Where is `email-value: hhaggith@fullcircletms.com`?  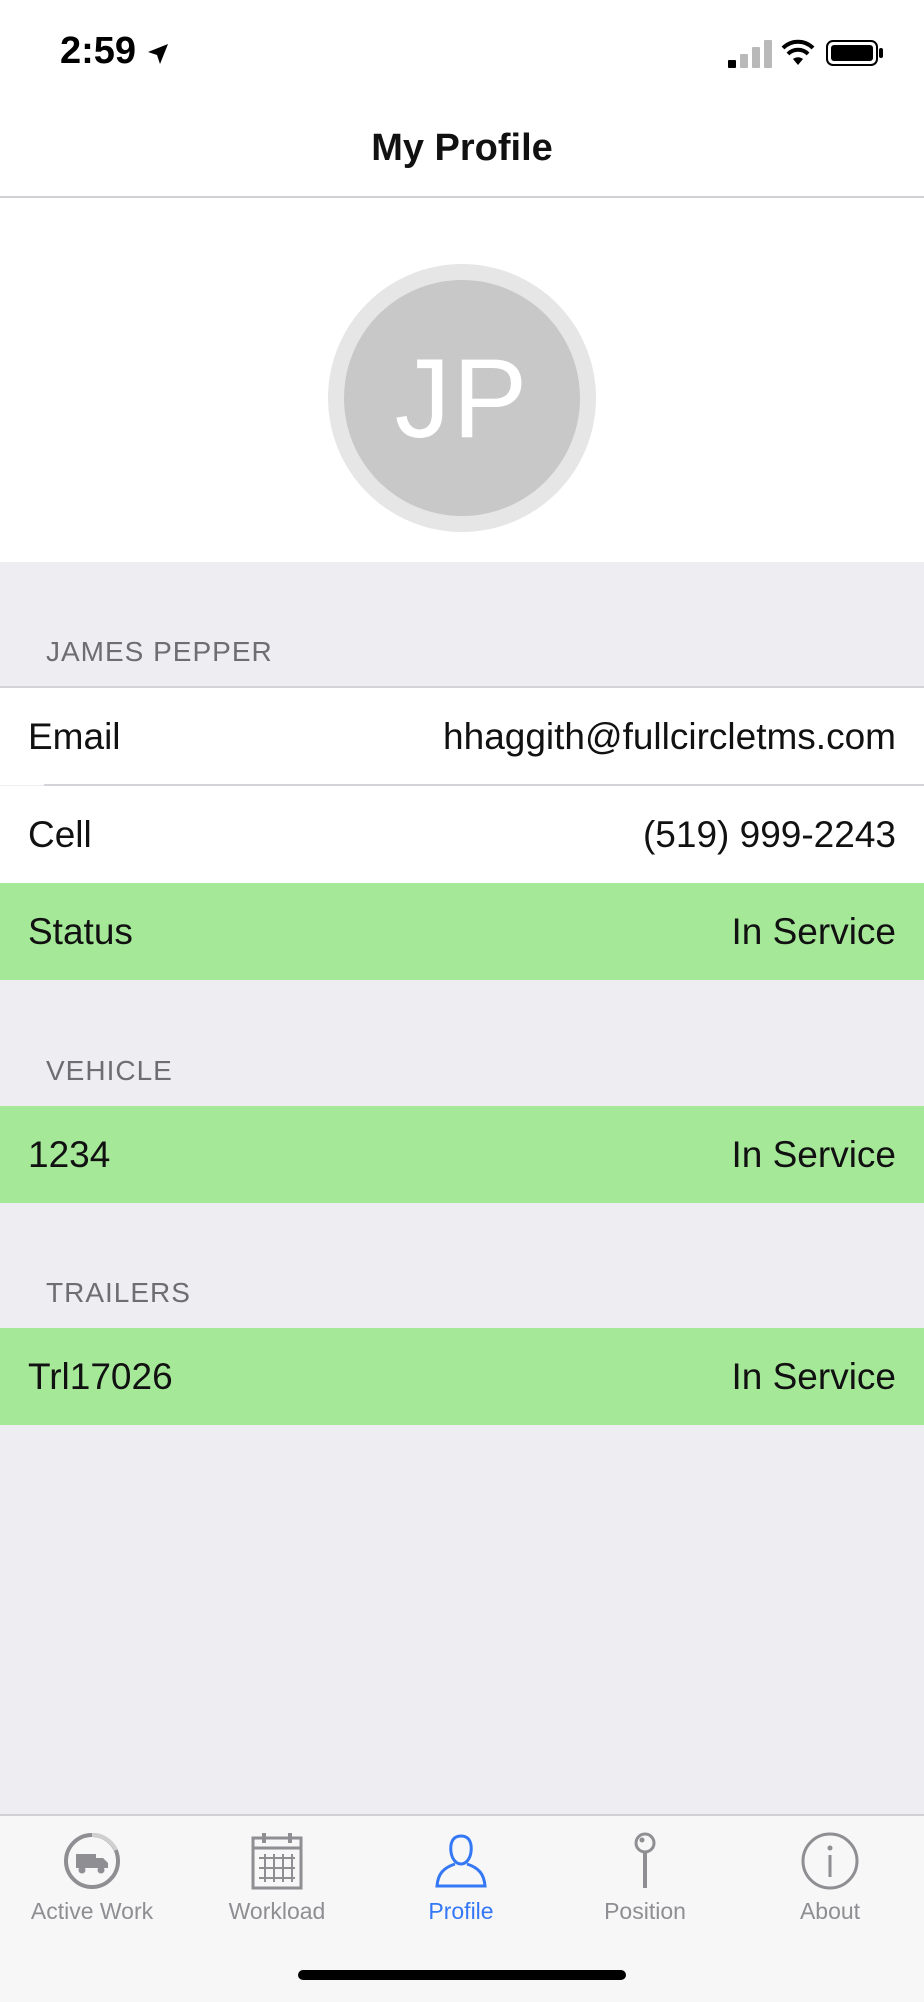 email-value: hhaggith@fullcircletms.com is located at coordinates (669, 736).